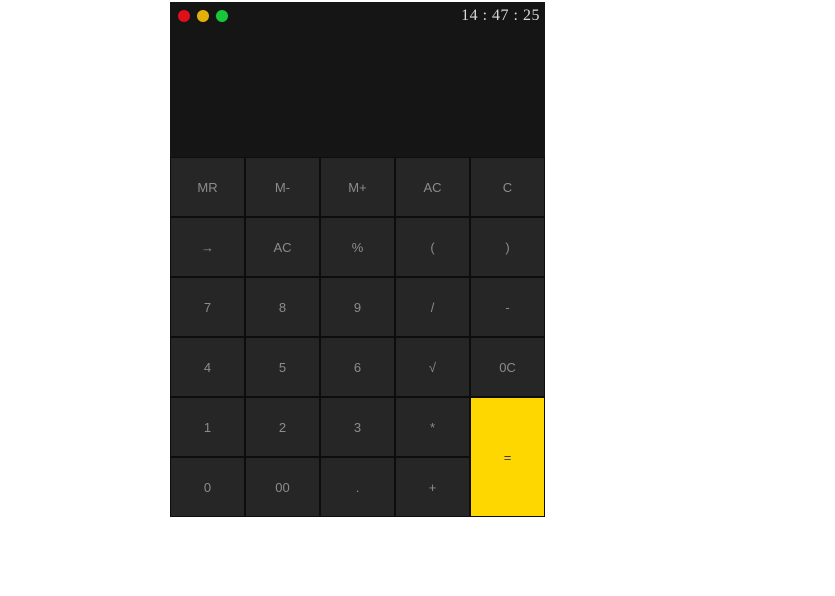 Image resolution: width=835 pixels, height=596 pixels. Describe the element at coordinates (282, 487) in the screenshot. I see `double-zero-button: 00` at that location.